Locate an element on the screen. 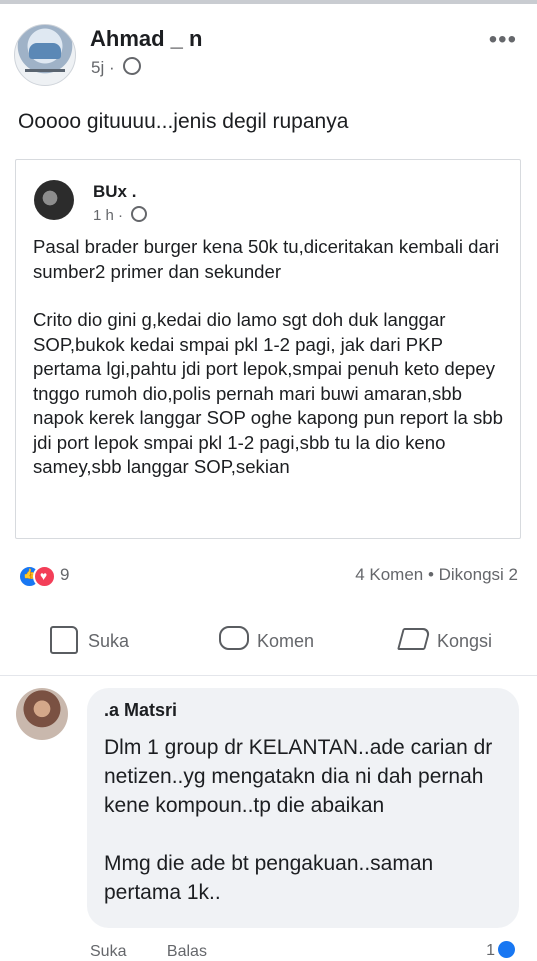 This screenshot has height=961, width=537. post-meta: 5j · is located at coordinates (116, 67).